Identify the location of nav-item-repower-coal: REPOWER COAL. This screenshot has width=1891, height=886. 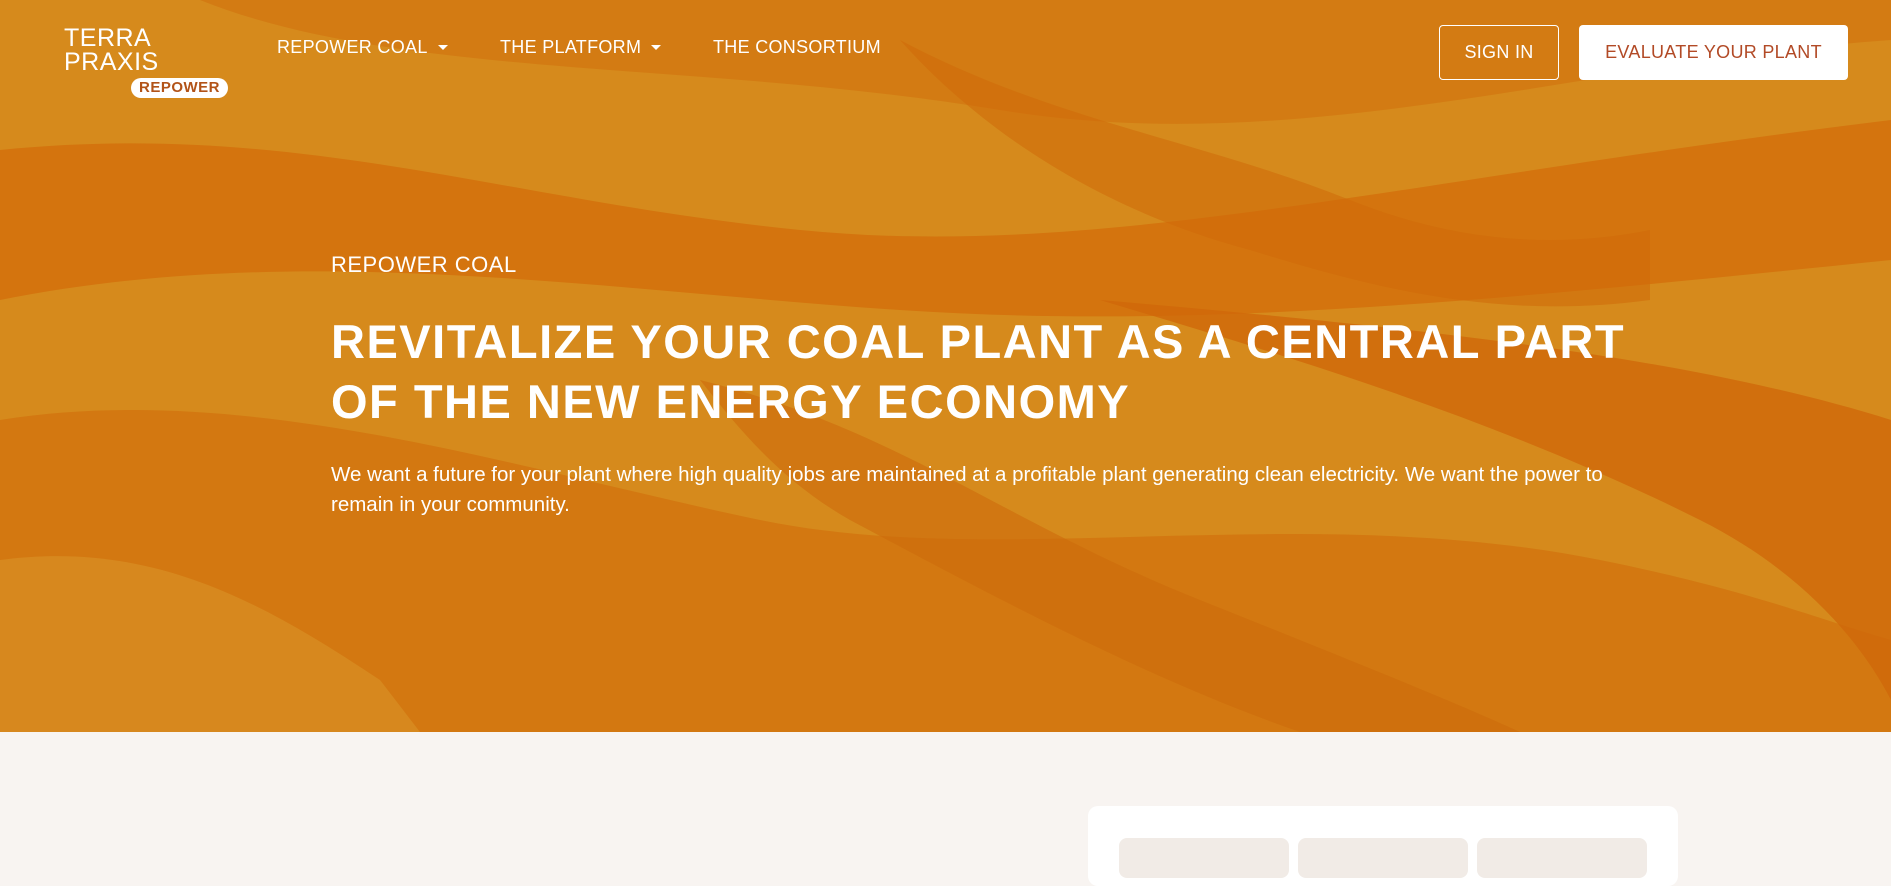
(362, 47).